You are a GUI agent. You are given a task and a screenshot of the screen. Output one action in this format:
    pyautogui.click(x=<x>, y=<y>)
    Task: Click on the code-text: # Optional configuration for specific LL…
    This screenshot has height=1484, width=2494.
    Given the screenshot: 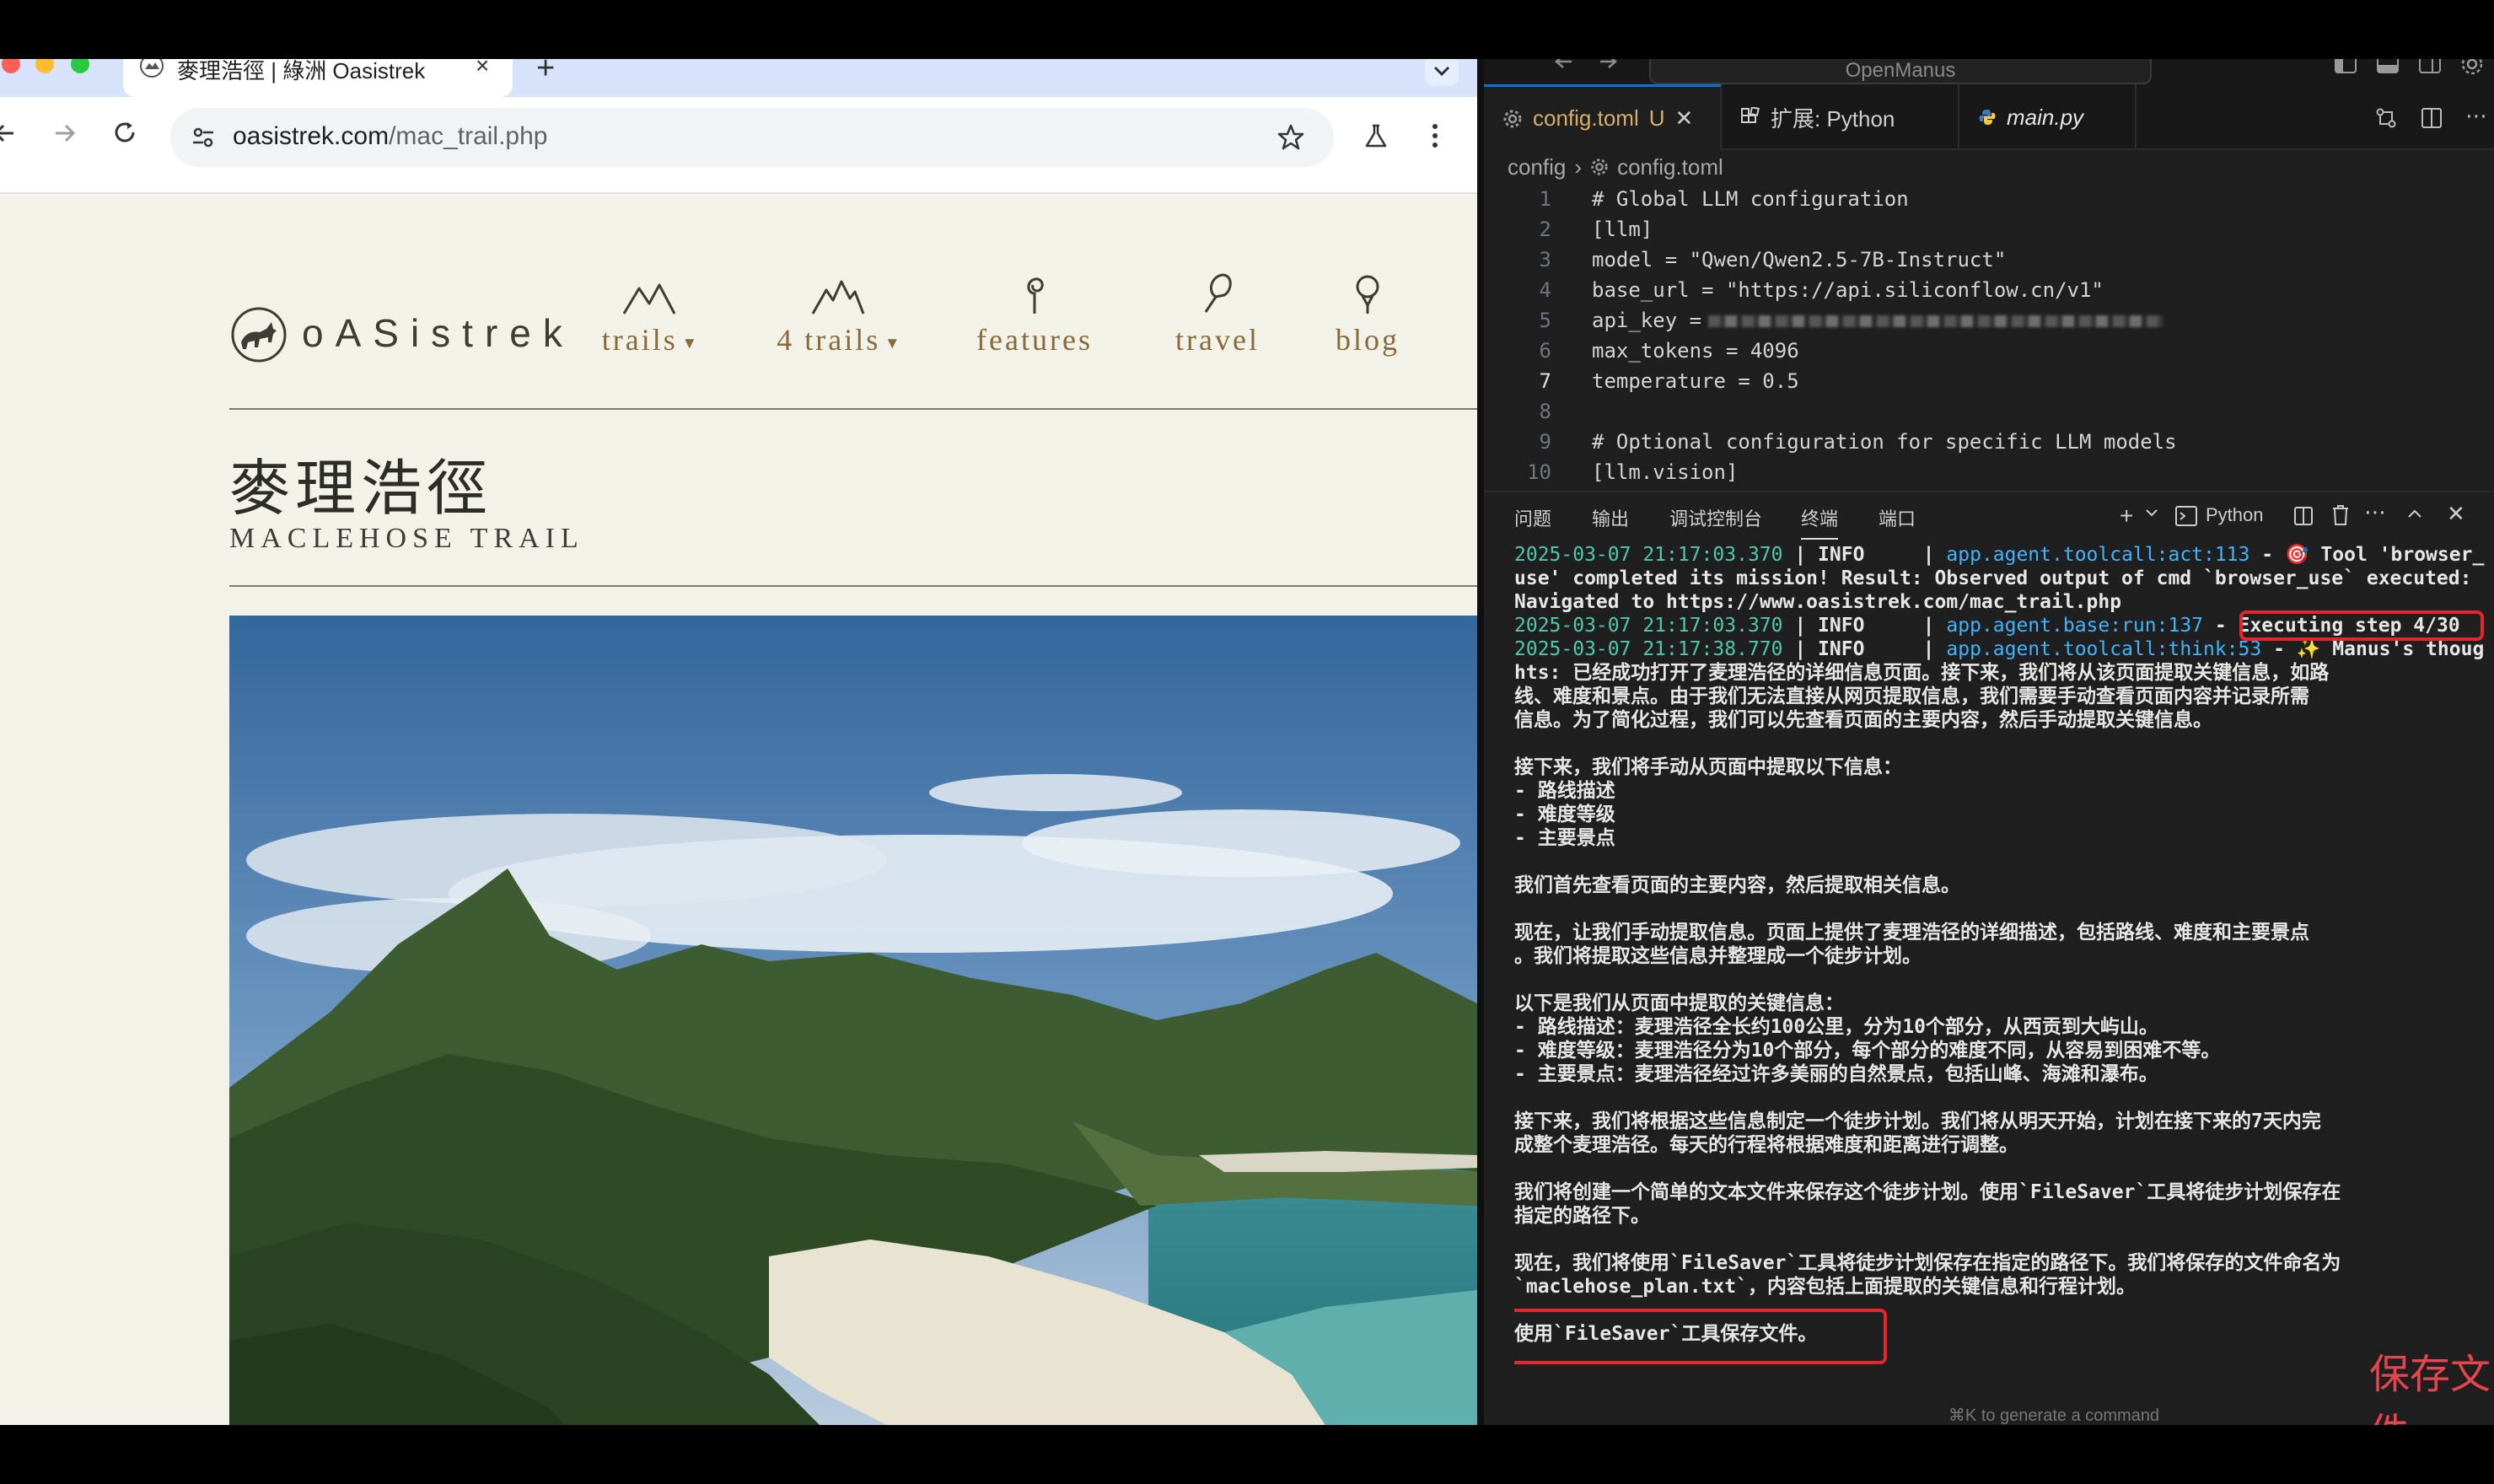 What is the action you would take?
    pyautogui.click(x=1885, y=442)
    